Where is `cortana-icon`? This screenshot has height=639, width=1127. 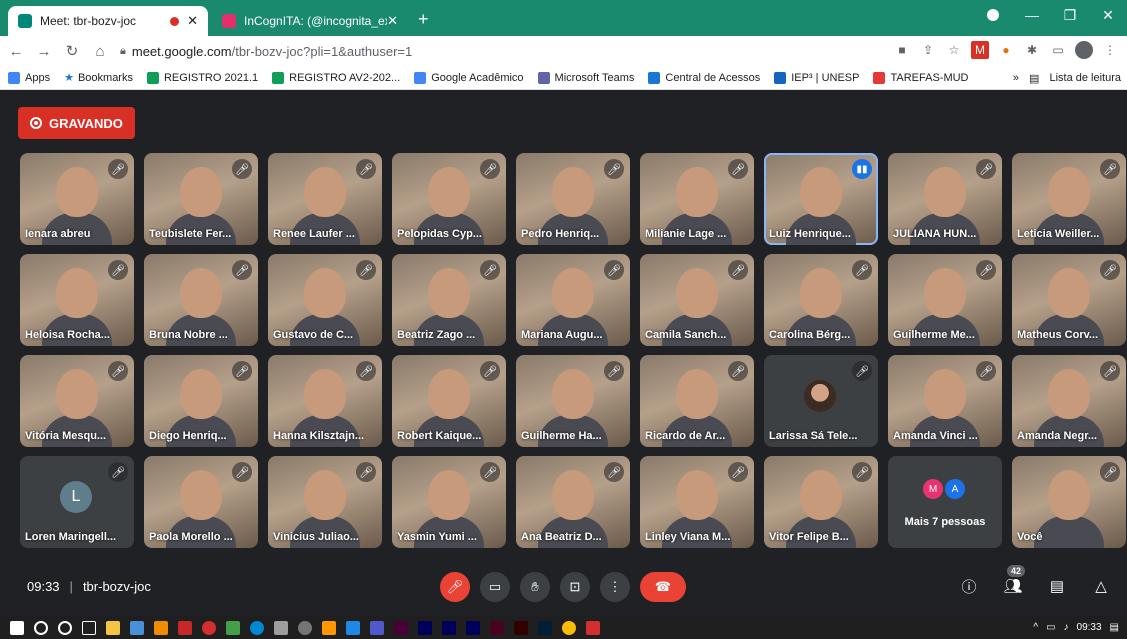
cortana-icon is located at coordinates (65, 627).